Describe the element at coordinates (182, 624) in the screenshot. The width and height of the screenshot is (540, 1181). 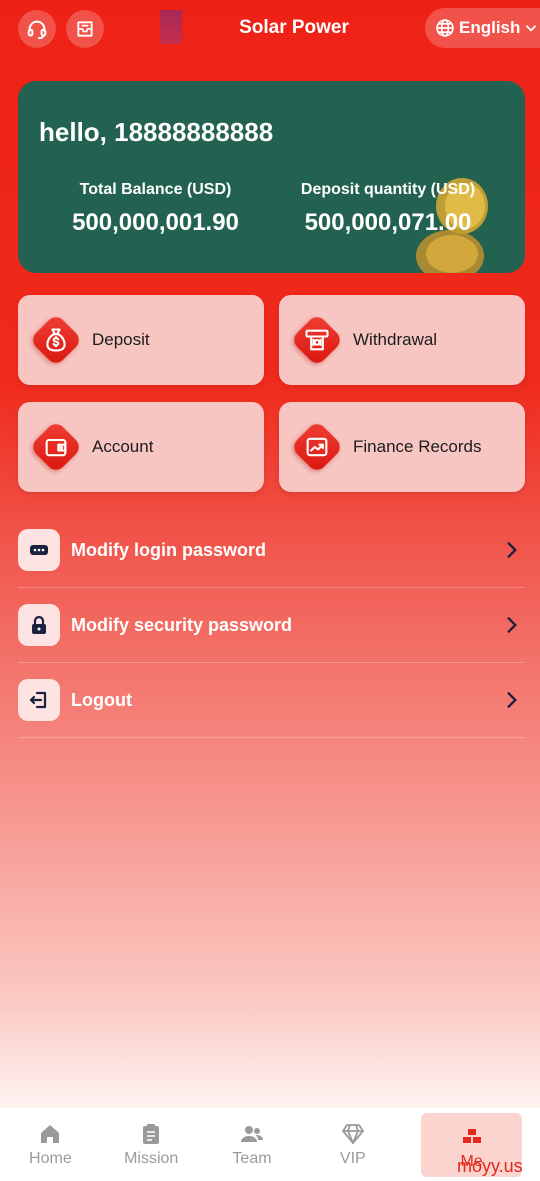
I see `modify-security-password-label: Modify security password` at that location.